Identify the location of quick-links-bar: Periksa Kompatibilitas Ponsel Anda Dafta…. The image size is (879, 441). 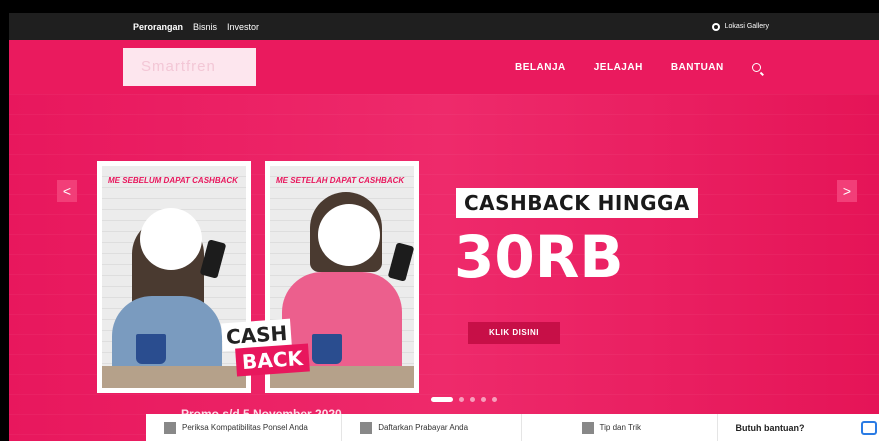
(512, 427).